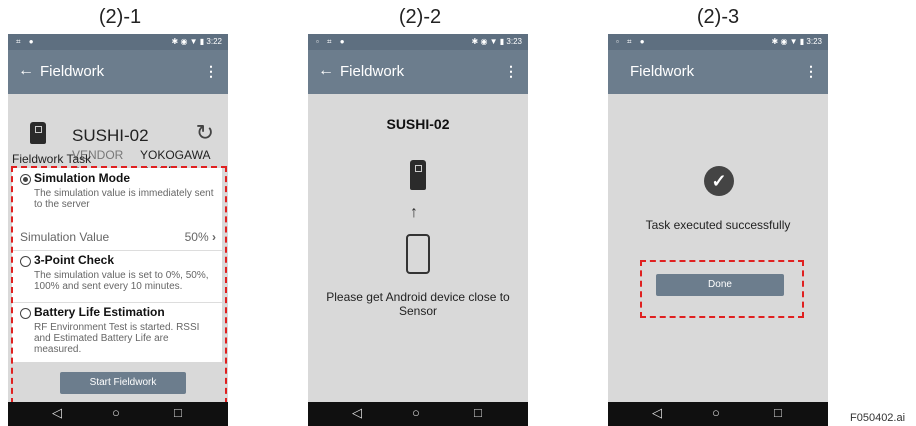 This screenshot has height=426, width=916. What do you see at coordinates (120, 17) in the screenshot?
I see `step-label-1: (2)-1` at bounding box center [120, 17].